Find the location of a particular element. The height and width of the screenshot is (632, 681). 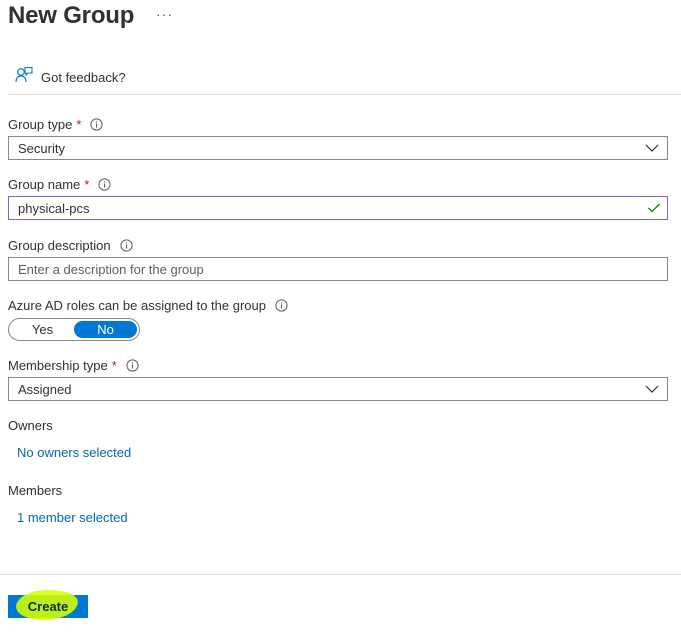

group-description-field is located at coordinates (338, 269).